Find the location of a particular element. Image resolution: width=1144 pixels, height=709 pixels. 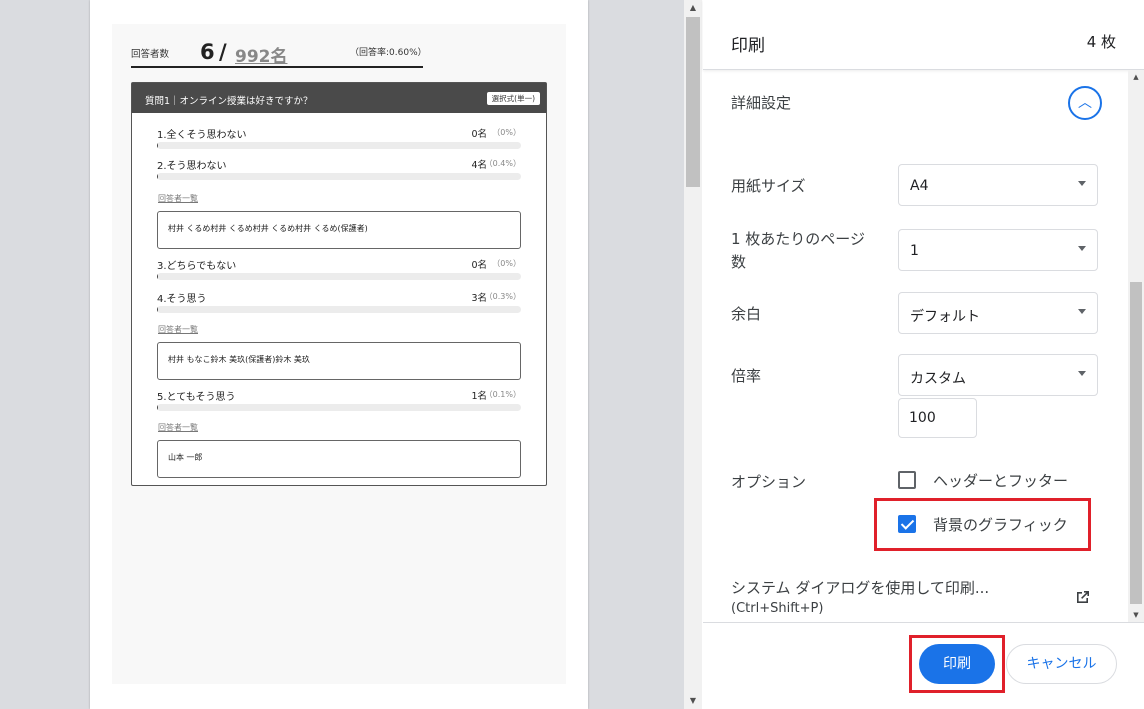

question-type-badge: 選択式(単一) is located at coordinates (513, 98).